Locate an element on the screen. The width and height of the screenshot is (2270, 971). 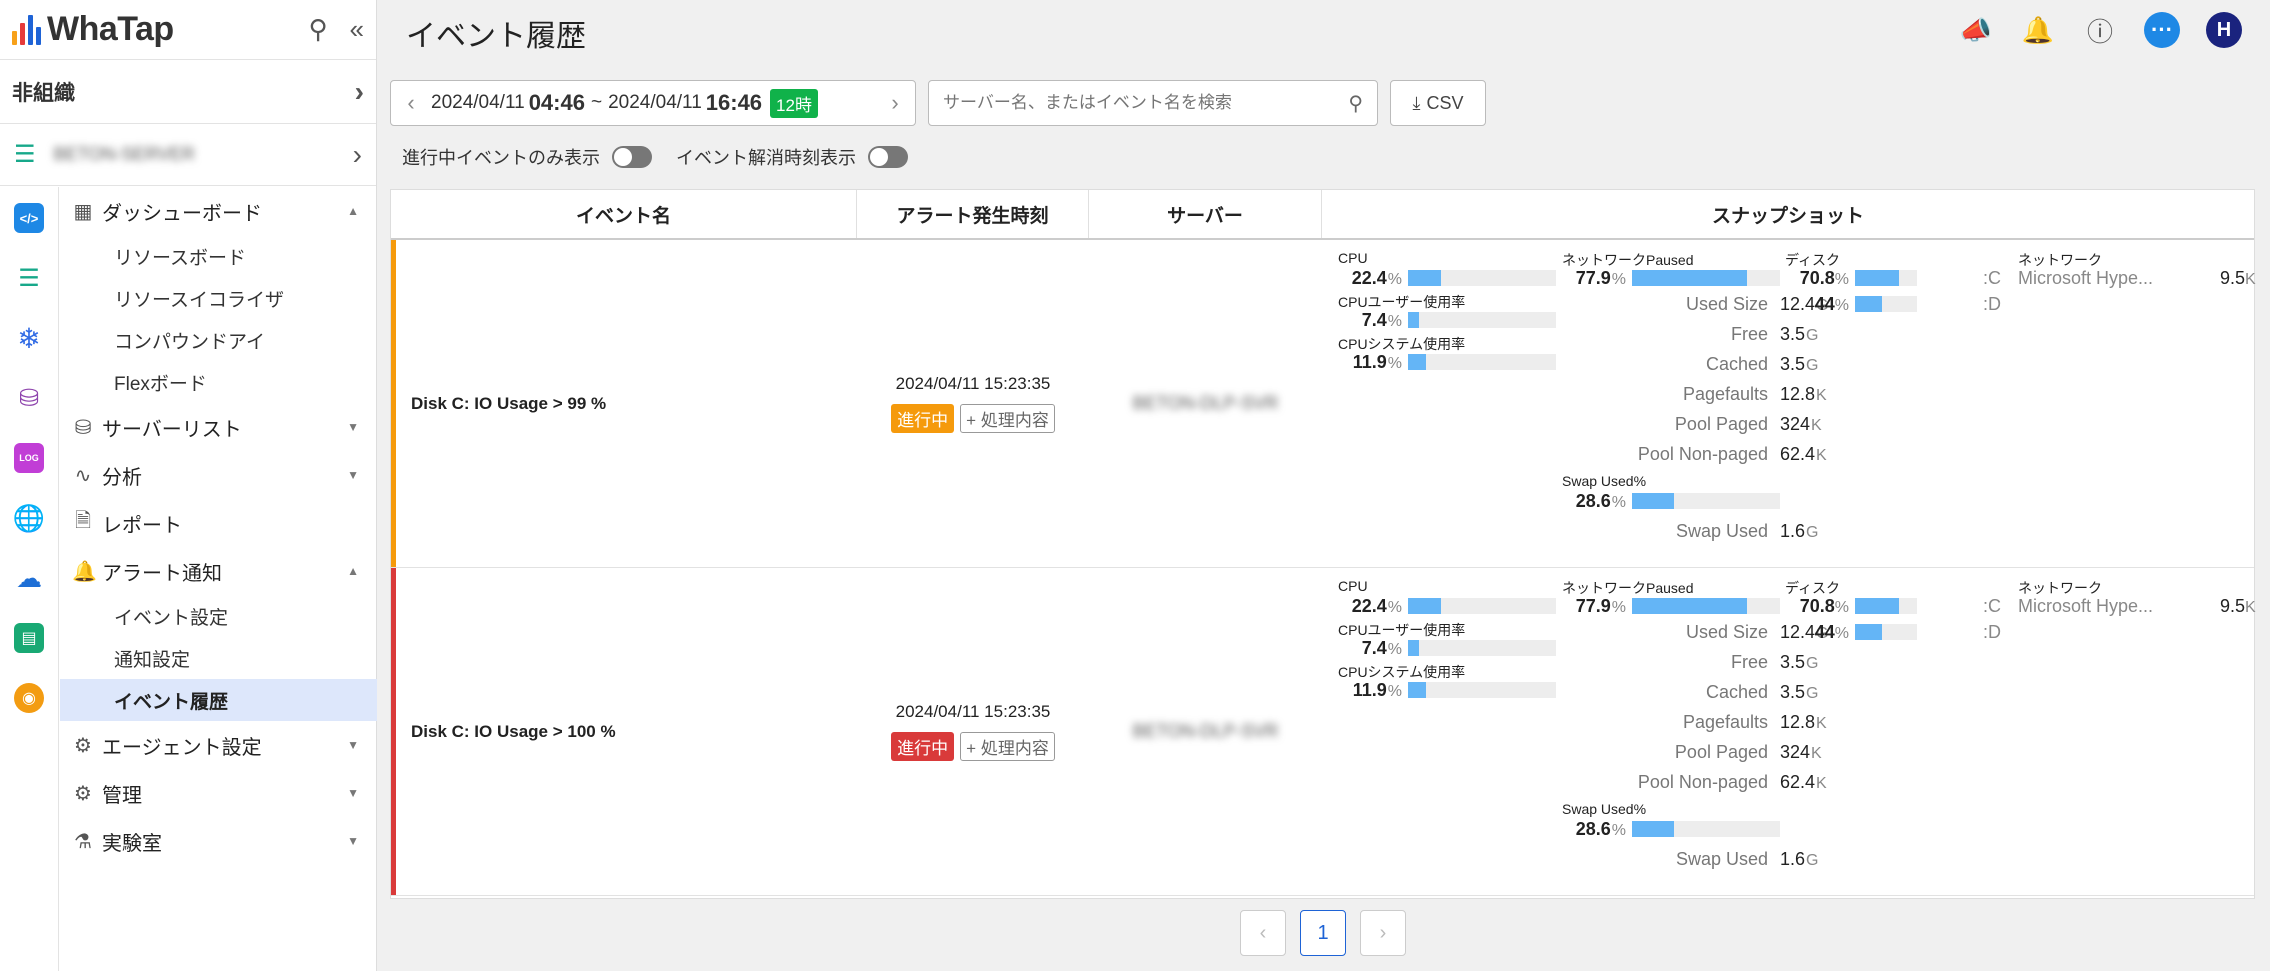
resolved-time-toggle is located at coordinates (888, 157).